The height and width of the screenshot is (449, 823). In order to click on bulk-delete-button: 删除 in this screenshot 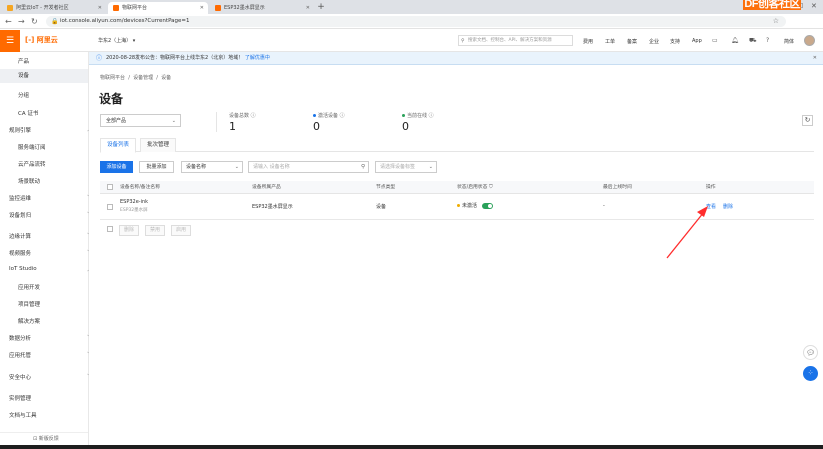, I will do `click(129, 230)`.